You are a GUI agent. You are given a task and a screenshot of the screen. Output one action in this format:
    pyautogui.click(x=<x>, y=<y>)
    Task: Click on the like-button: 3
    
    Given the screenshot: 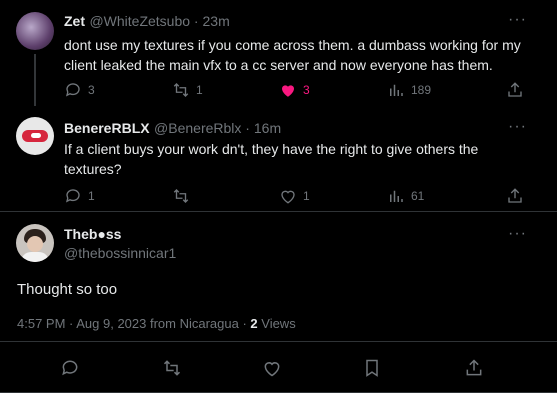 What is the action you would take?
    pyautogui.click(x=294, y=90)
    